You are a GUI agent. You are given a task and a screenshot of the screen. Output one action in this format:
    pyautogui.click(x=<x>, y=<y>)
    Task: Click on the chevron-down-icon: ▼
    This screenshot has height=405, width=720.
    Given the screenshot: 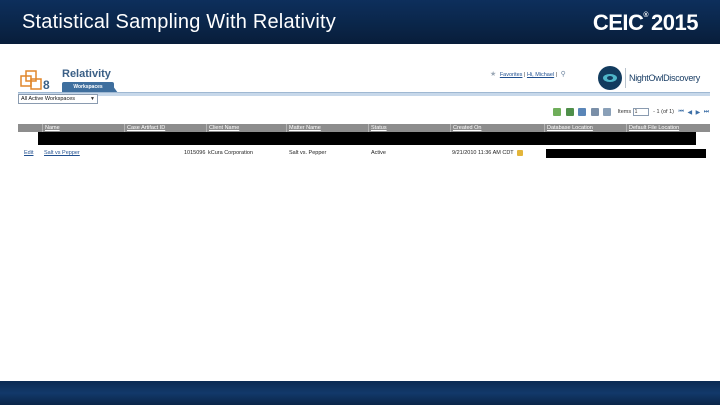 What is the action you would take?
    pyautogui.click(x=92, y=99)
    